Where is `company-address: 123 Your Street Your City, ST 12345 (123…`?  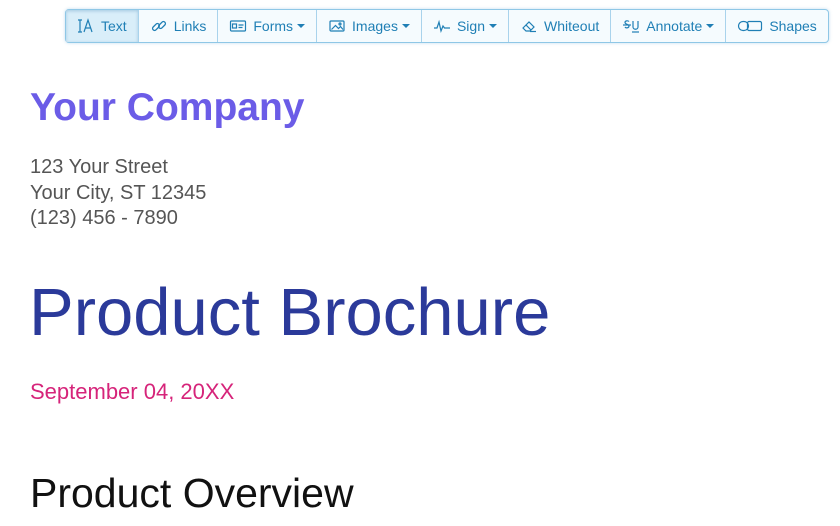
company-address: 123 Your Street Your City, ST 12345 (123… is located at coordinates (118, 193).